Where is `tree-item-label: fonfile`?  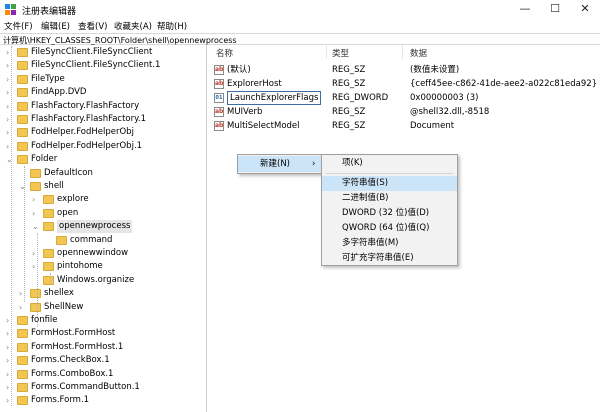
tree-item-label: fonfile is located at coordinates (44, 320).